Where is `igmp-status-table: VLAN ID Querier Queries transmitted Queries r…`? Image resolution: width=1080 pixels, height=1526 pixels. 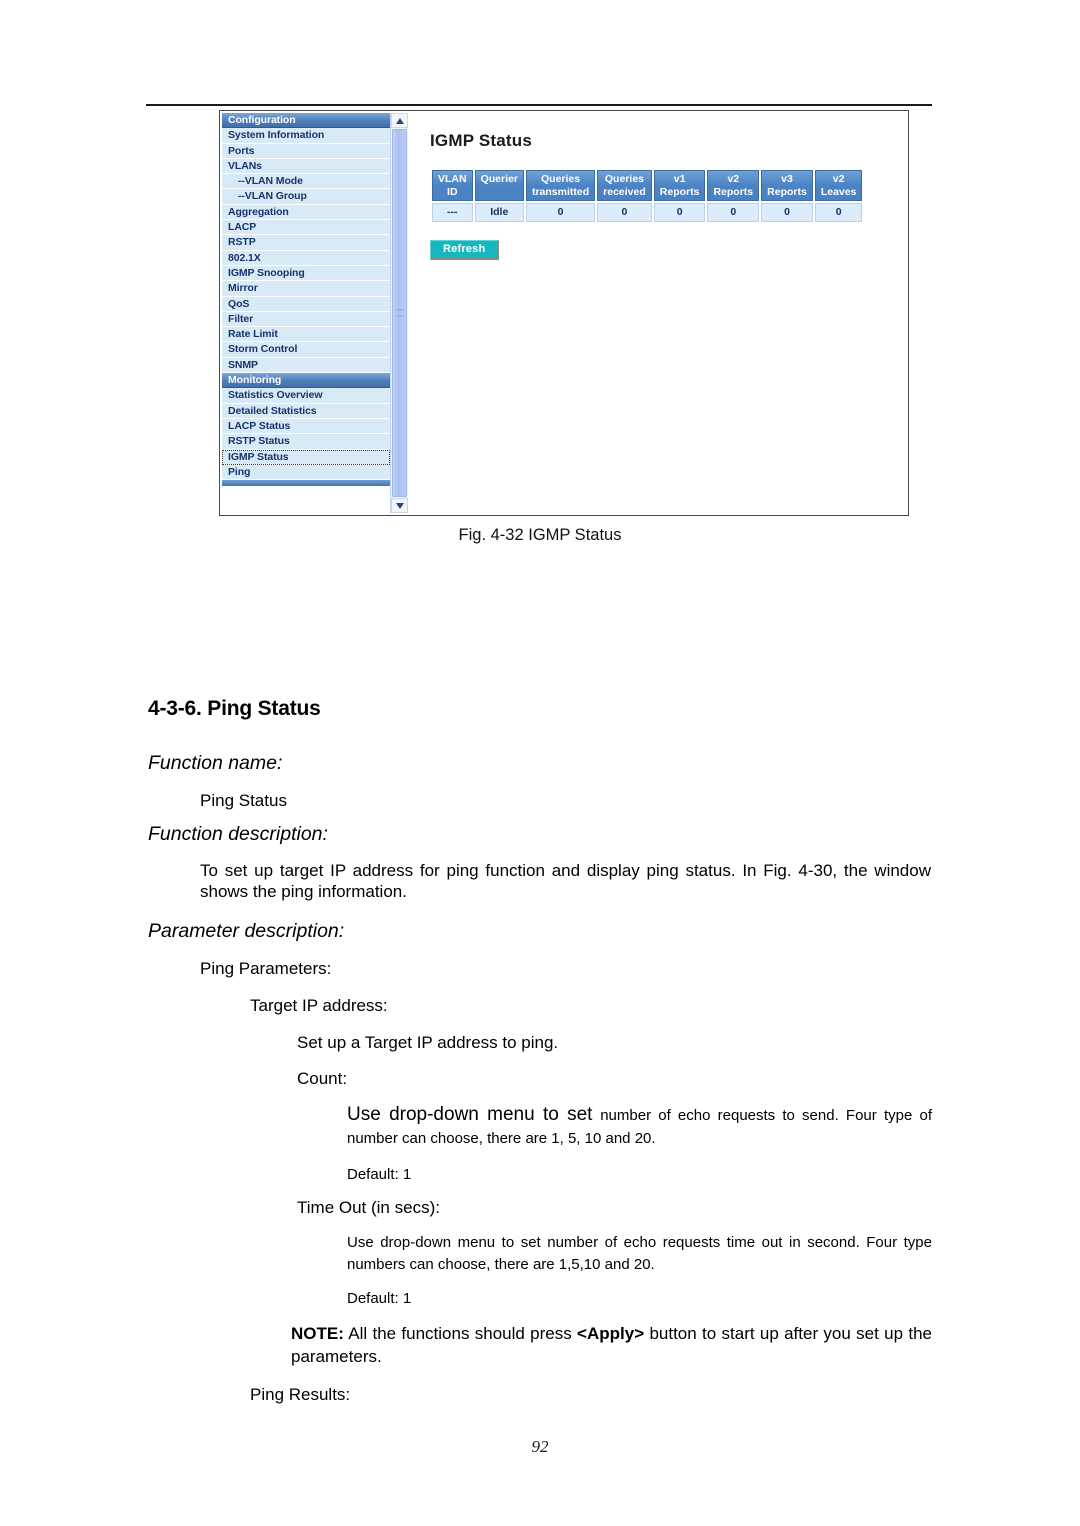 igmp-status-table: VLAN ID Querier Queries transmitted Queries r… is located at coordinates (647, 196).